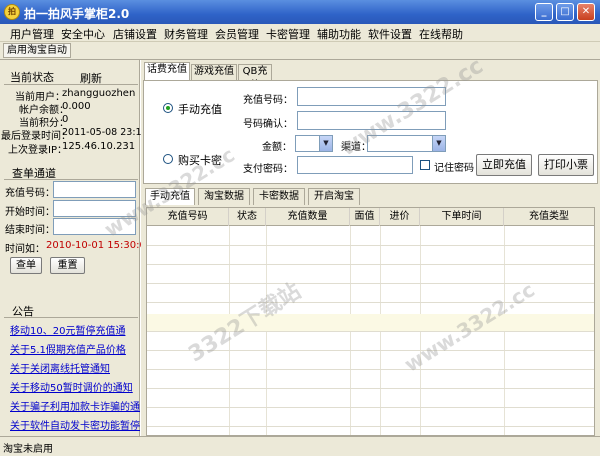 The height and width of the screenshot is (456, 600). Describe the element at coordinates (300, 12) in the screenshot. I see `title-bar: 拍 拍一拍风手掌柜2.0 _ □ ✕` at that location.